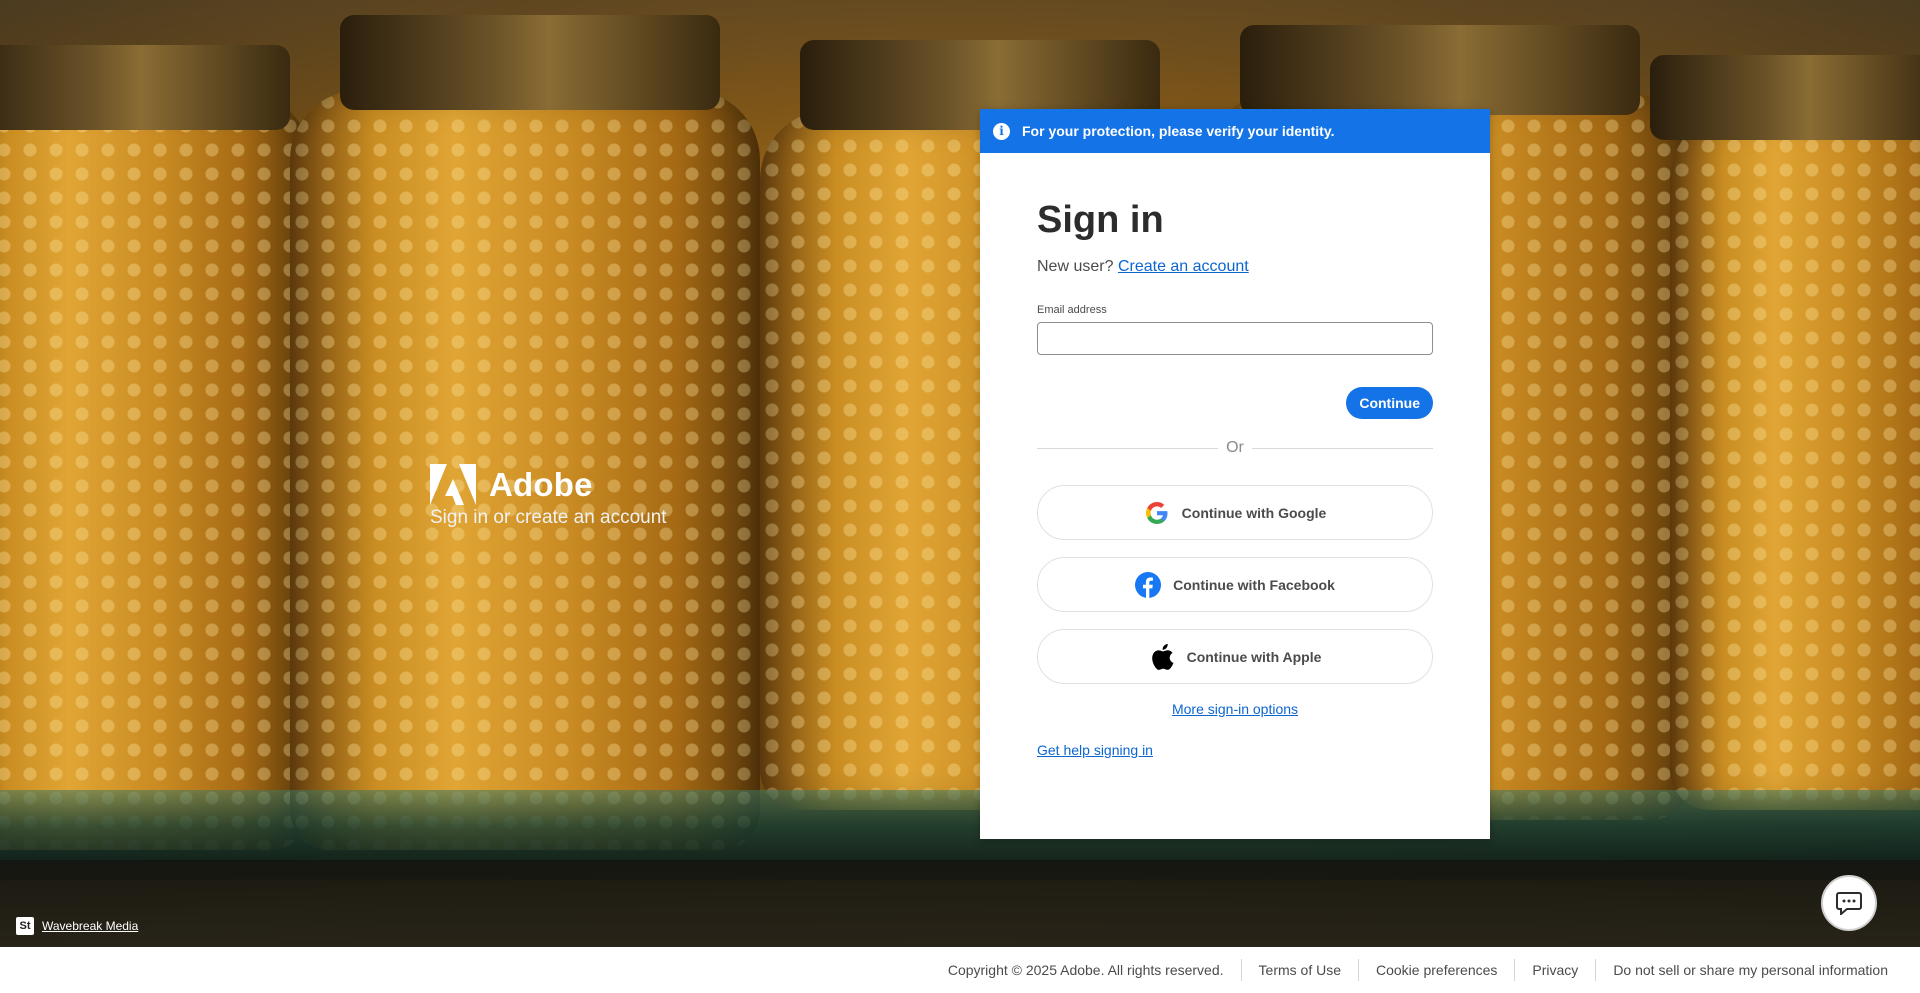  Describe the element at coordinates (90, 926) in the screenshot. I see `credit-author-link: Wavebreak Media` at that location.